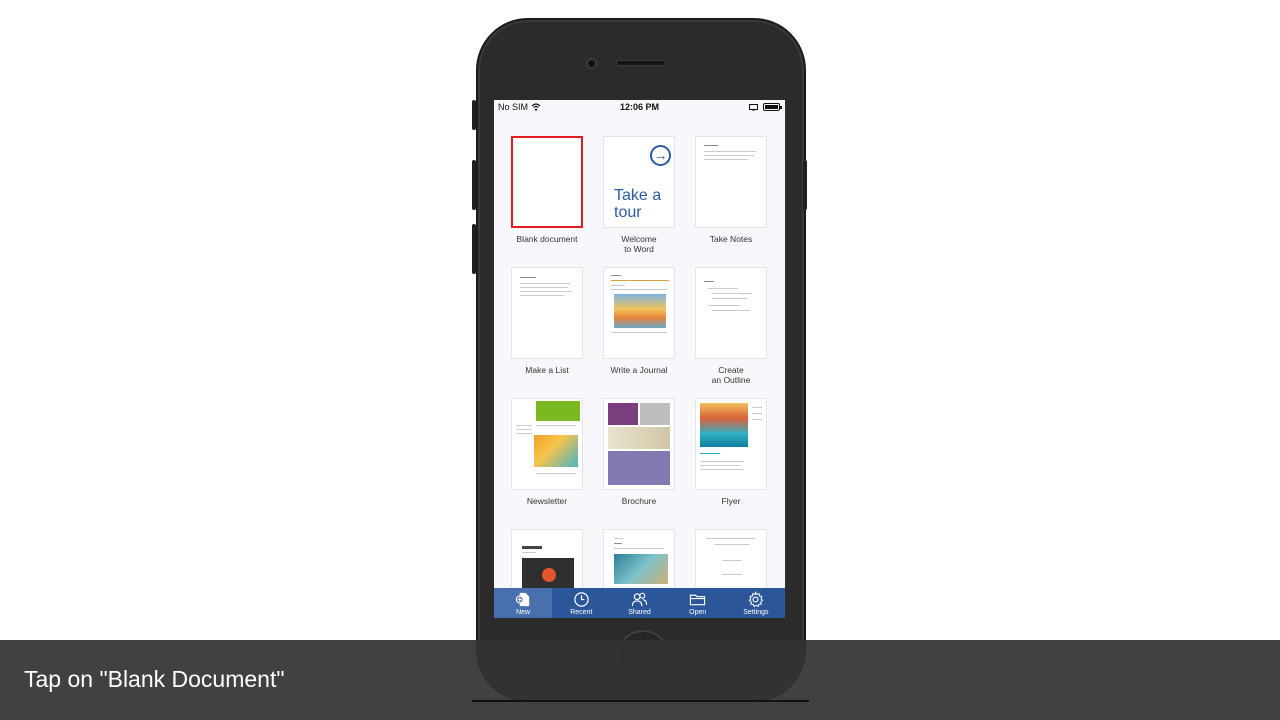 This screenshot has height=720, width=1280. What do you see at coordinates (523, 612) in the screenshot?
I see `tab-new-label: New` at bounding box center [523, 612].